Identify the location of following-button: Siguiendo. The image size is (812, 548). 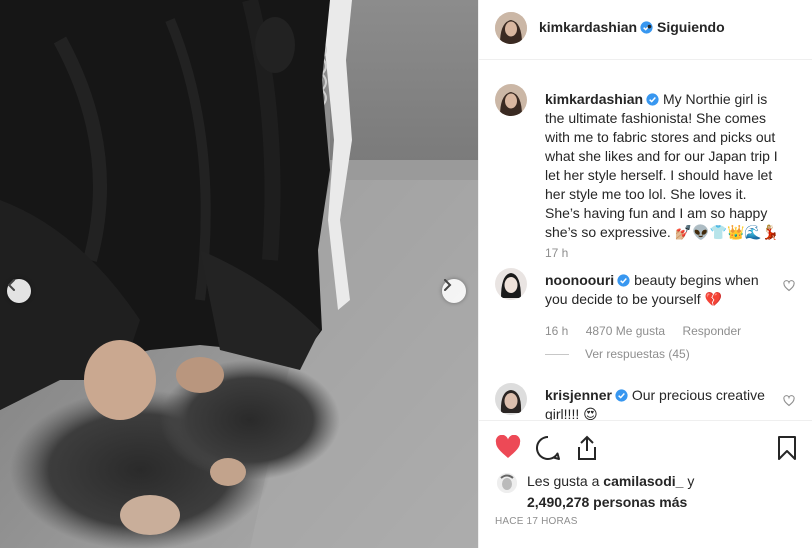
(691, 27).